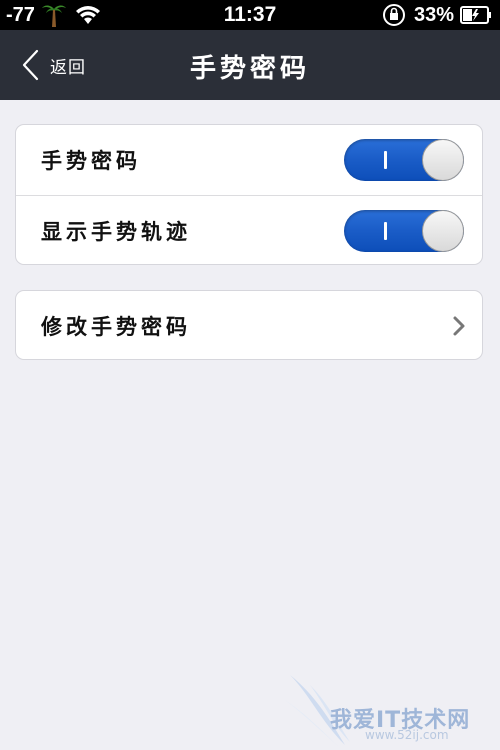 The height and width of the screenshot is (750, 500). I want to click on status-right: 33%, so click(437, 15).